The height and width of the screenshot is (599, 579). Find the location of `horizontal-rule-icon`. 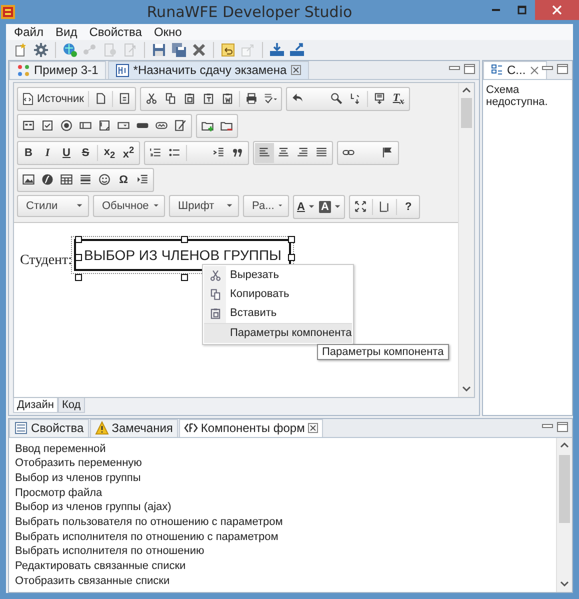

horizontal-rule-icon is located at coordinates (85, 179).